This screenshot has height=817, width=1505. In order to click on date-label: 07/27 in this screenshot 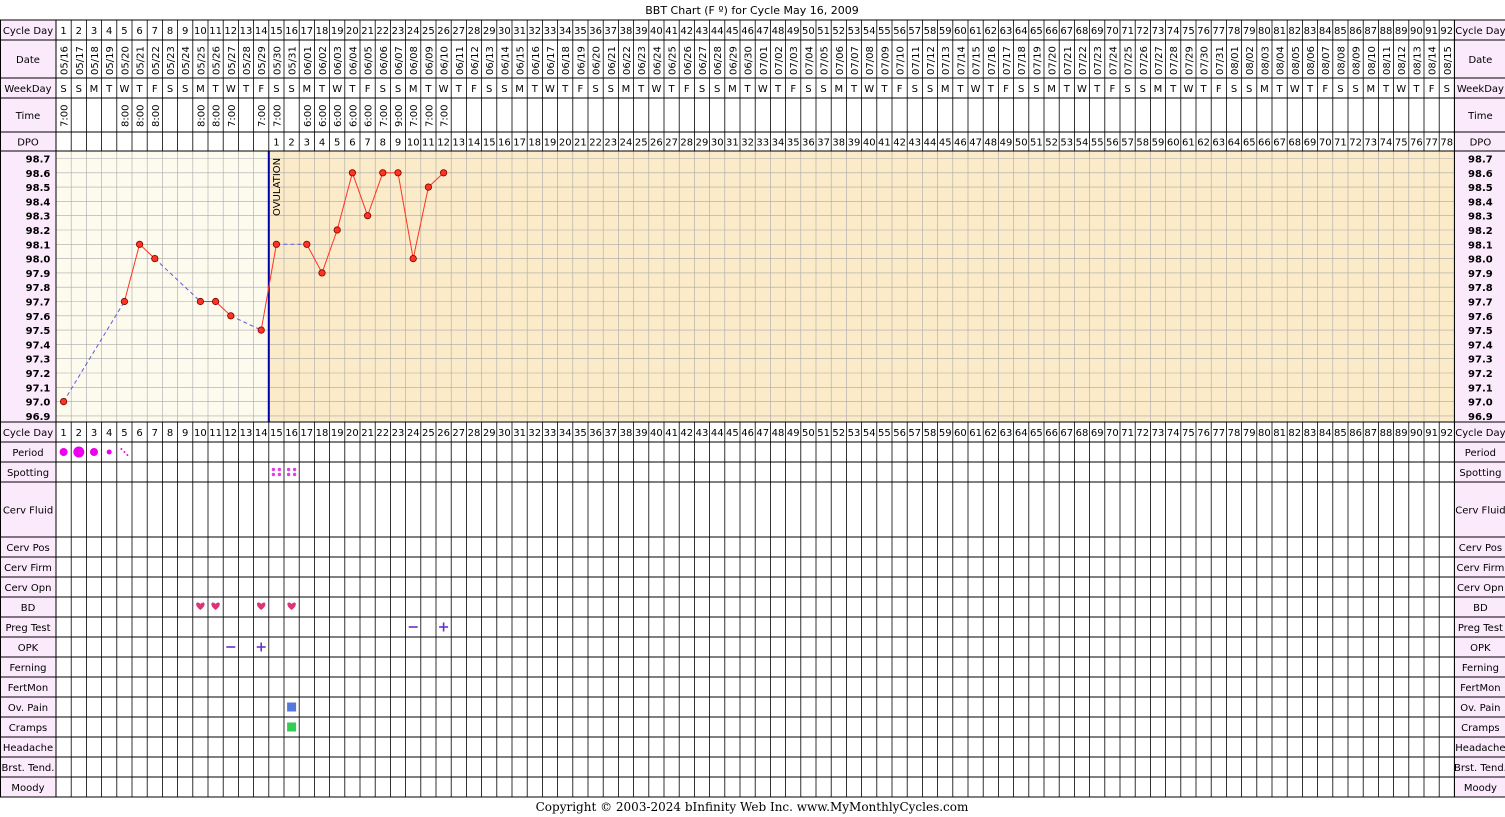, I will do `click(1159, 60)`.